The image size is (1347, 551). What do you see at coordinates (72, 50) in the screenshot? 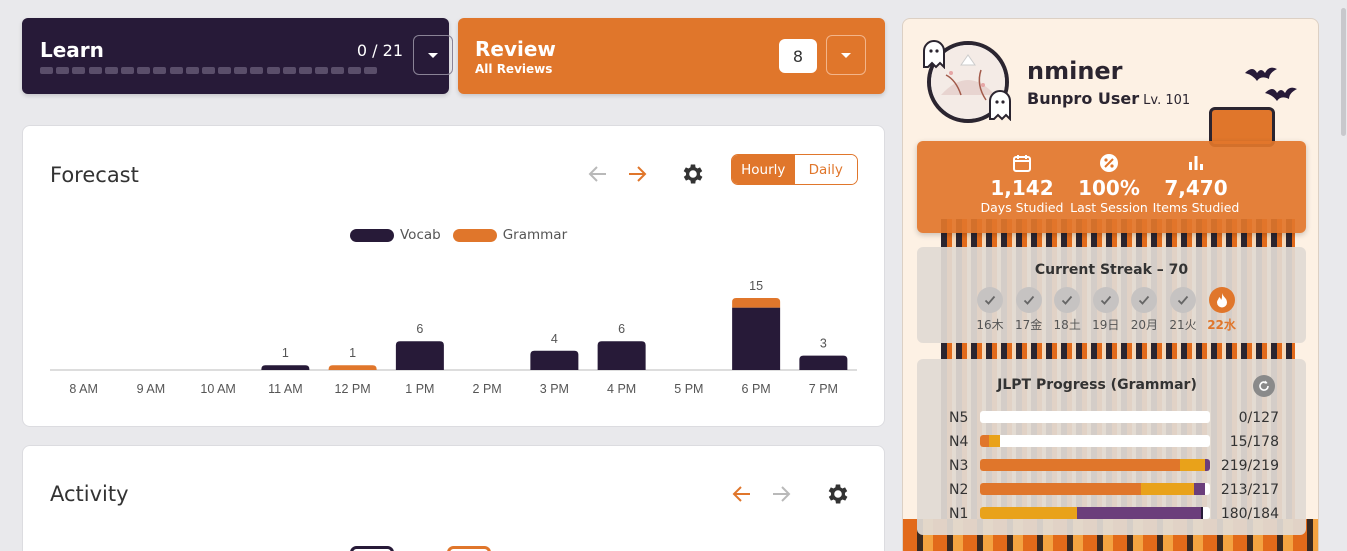
I see `learn-title: Learn` at bounding box center [72, 50].